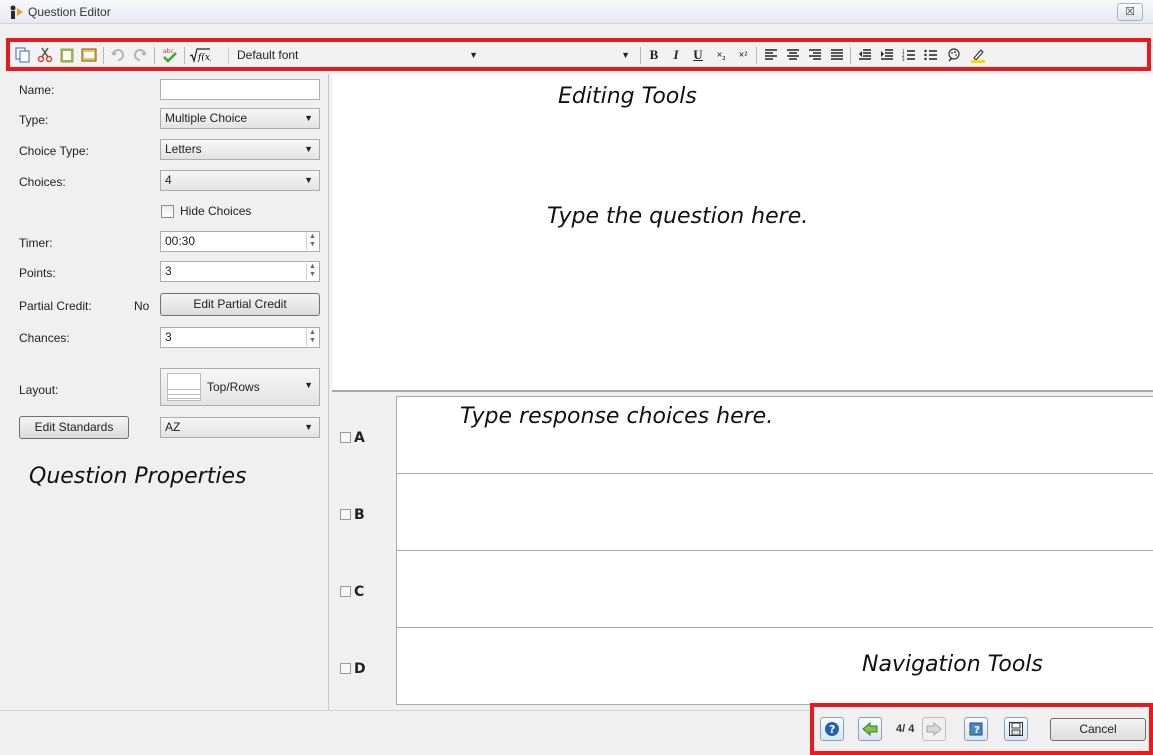 The width and height of the screenshot is (1153, 755). I want to click on font-select: Default font ▼, so click(358, 55).